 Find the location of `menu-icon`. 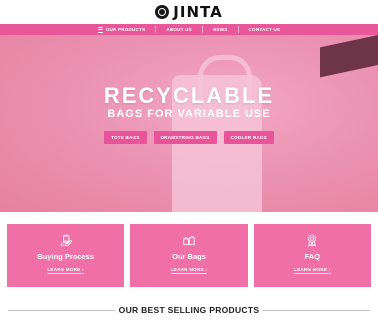

menu-icon is located at coordinates (100, 29).